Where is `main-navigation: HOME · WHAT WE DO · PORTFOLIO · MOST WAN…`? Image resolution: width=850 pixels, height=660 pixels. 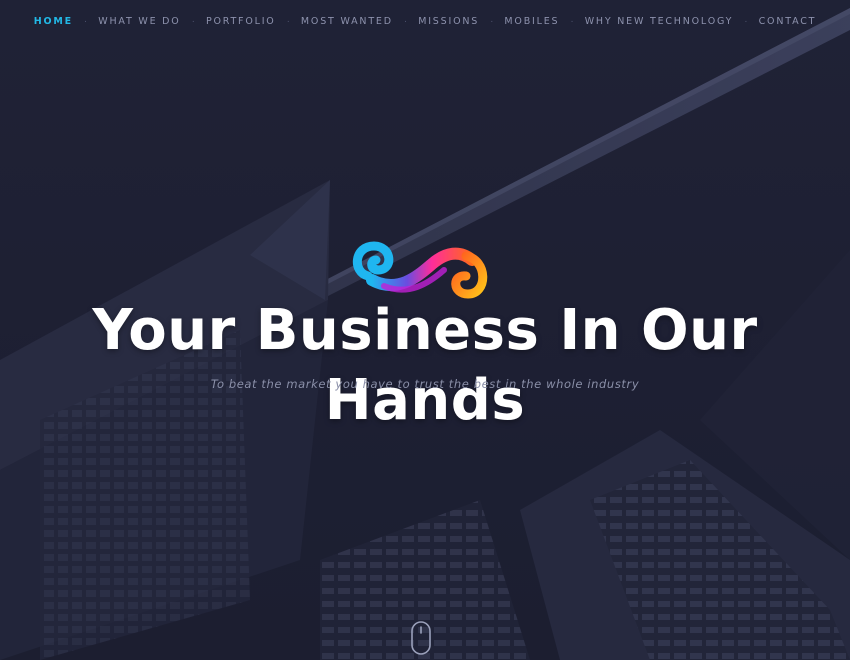
main-navigation: HOME · WHAT WE DO · PORTFOLIO · MOST WAN… is located at coordinates (425, 21).